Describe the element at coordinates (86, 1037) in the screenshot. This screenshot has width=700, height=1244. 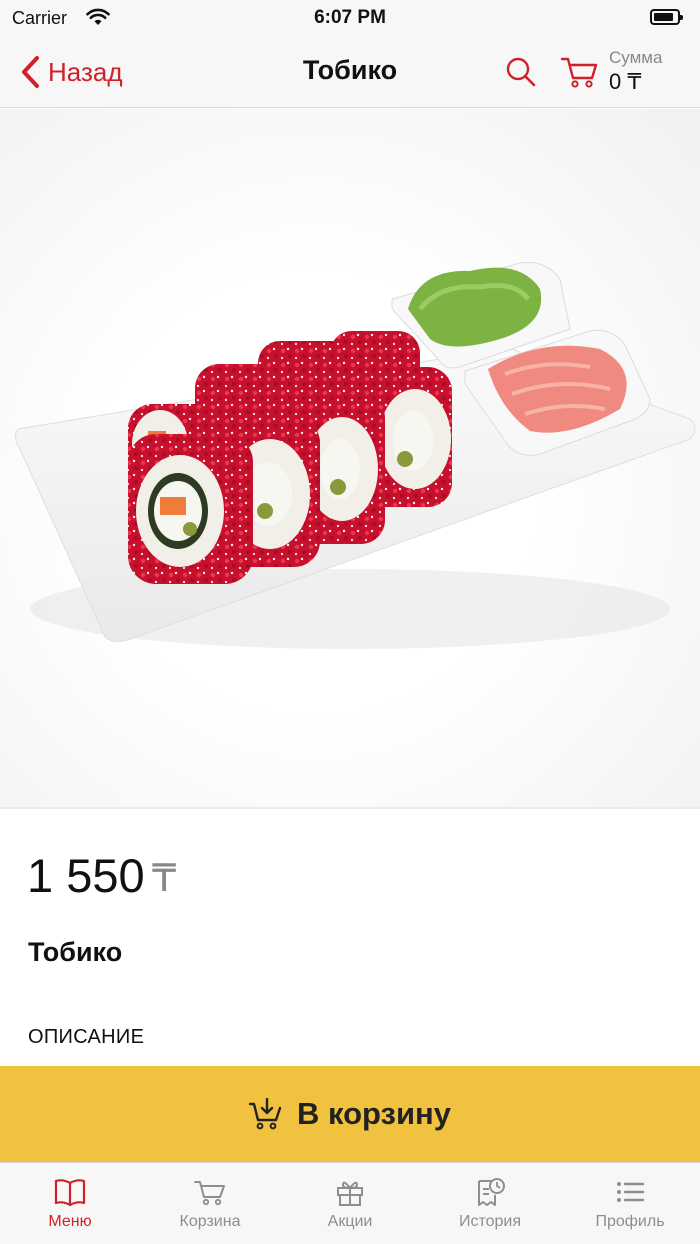
I see `description-heading: ОПИСАНИЕ` at that location.